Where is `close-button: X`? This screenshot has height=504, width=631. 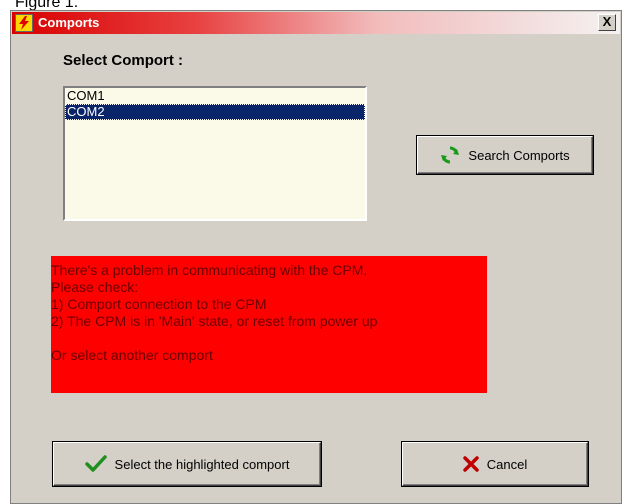
close-button: X is located at coordinates (607, 22).